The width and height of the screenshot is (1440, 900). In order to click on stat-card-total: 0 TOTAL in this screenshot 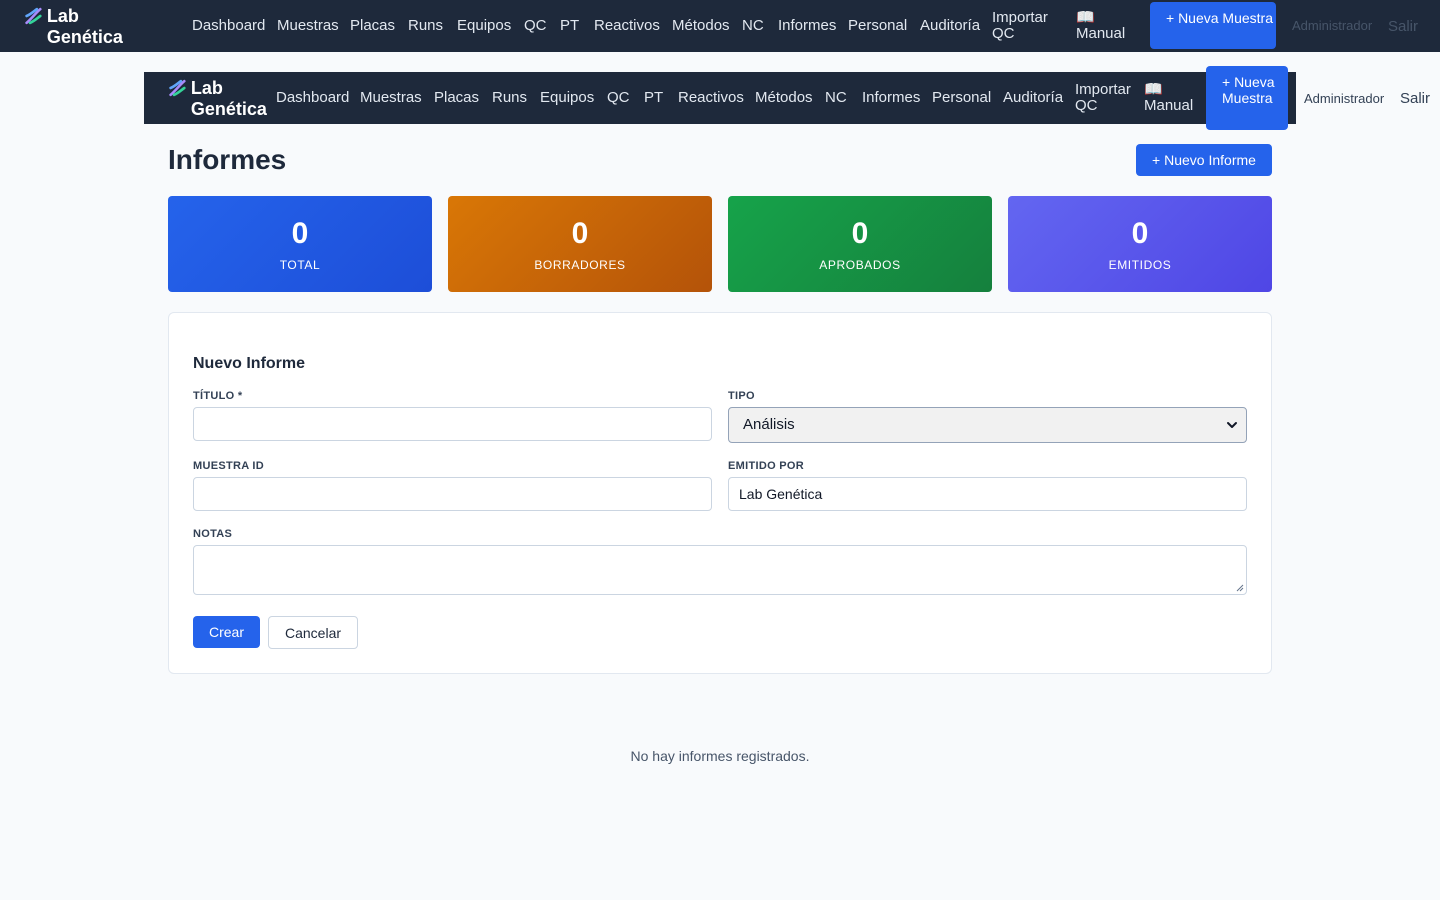, I will do `click(300, 244)`.